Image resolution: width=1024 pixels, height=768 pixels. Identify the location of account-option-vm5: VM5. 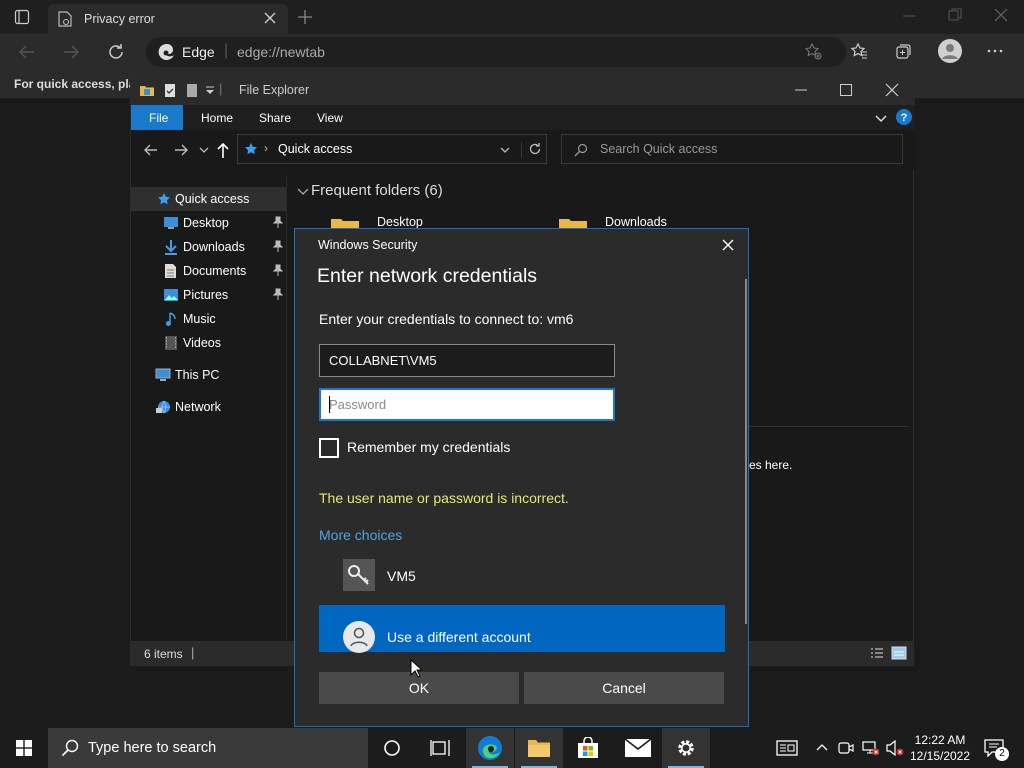
(522, 577).